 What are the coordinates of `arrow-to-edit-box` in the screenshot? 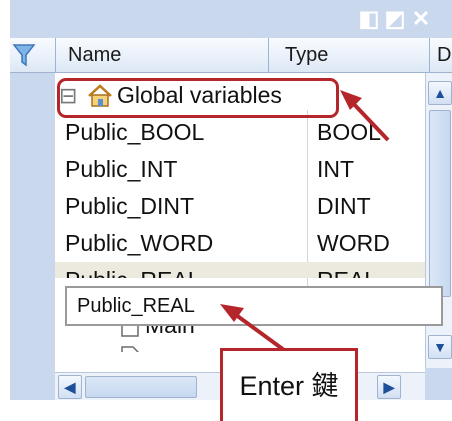 It's located at (258, 331).